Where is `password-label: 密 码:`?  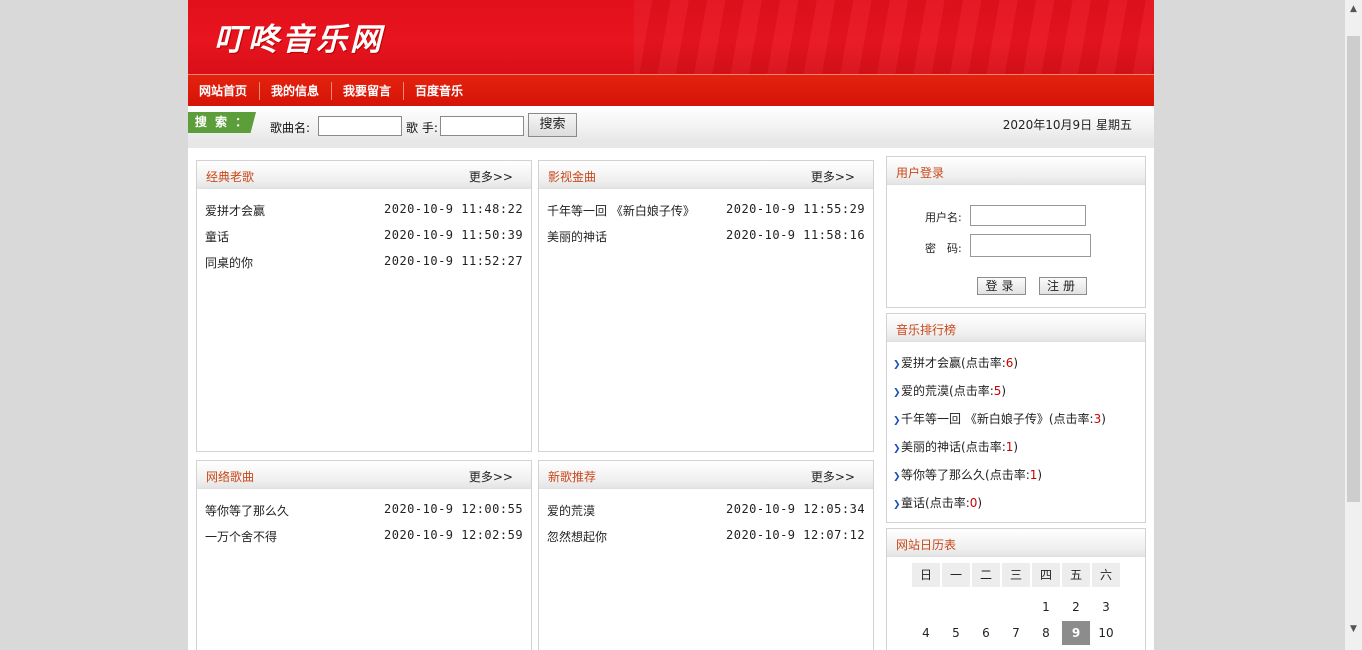
password-label: 密 码: is located at coordinates (943, 248).